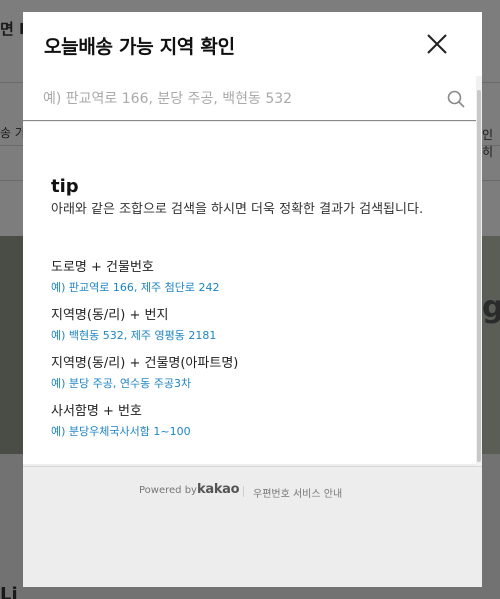 This screenshot has width=500, height=599. What do you see at coordinates (9, 591) in the screenshot?
I see `background-text-fragment: Li` at bounding box center [9, 591].